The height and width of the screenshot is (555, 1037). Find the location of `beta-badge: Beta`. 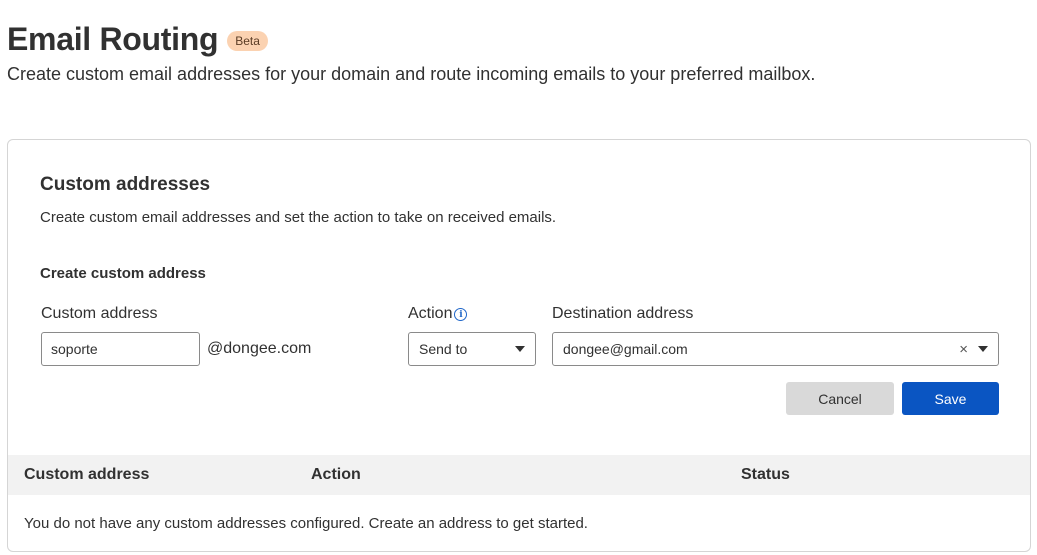

beta-badge: Beta is located at coordinates (247, 40).